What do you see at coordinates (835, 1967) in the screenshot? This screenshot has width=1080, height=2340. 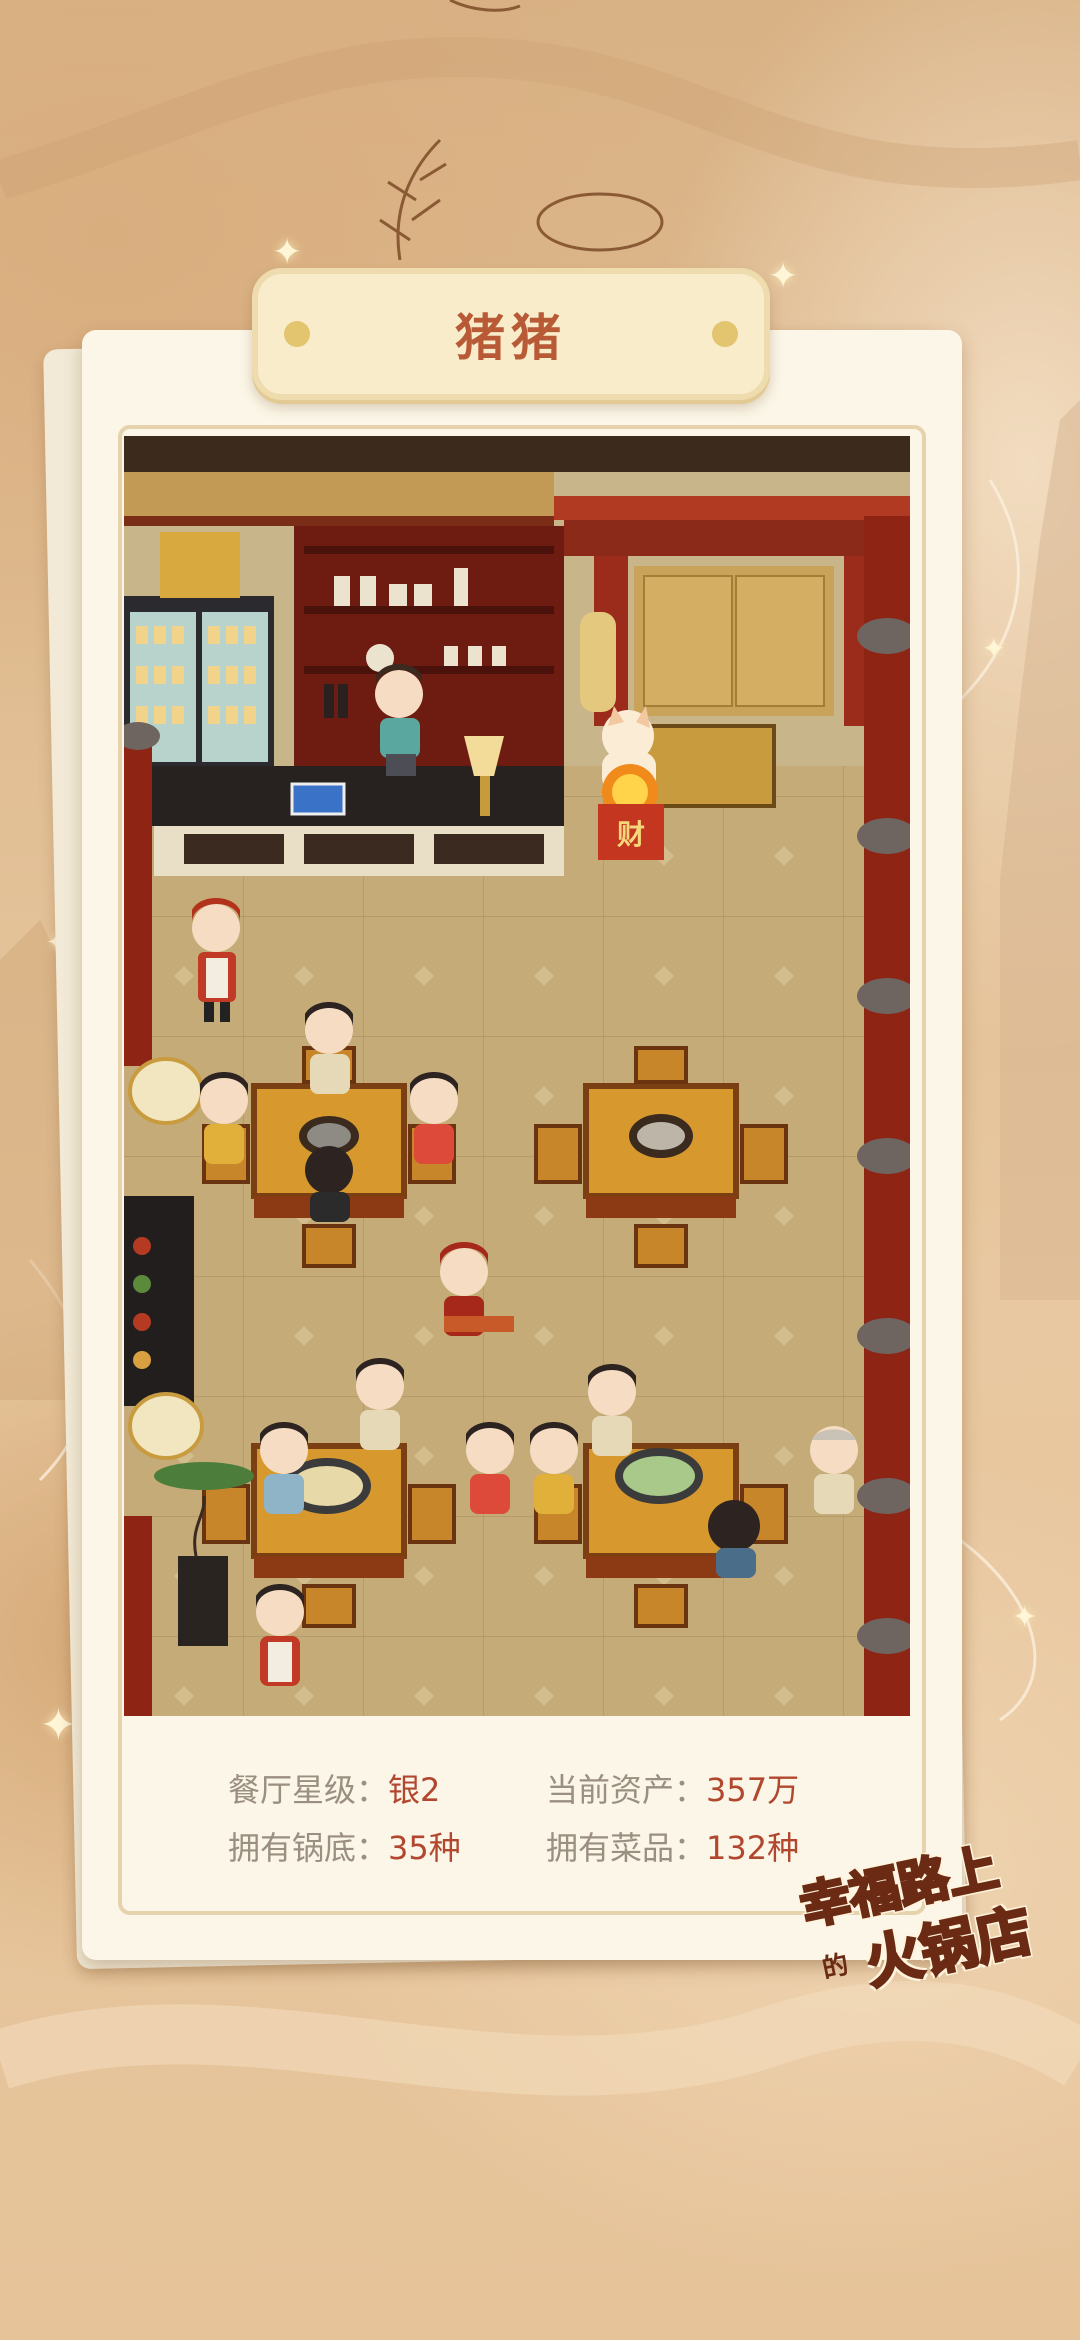 I see `logo-small: 的` at bounding box center [835, 1967].